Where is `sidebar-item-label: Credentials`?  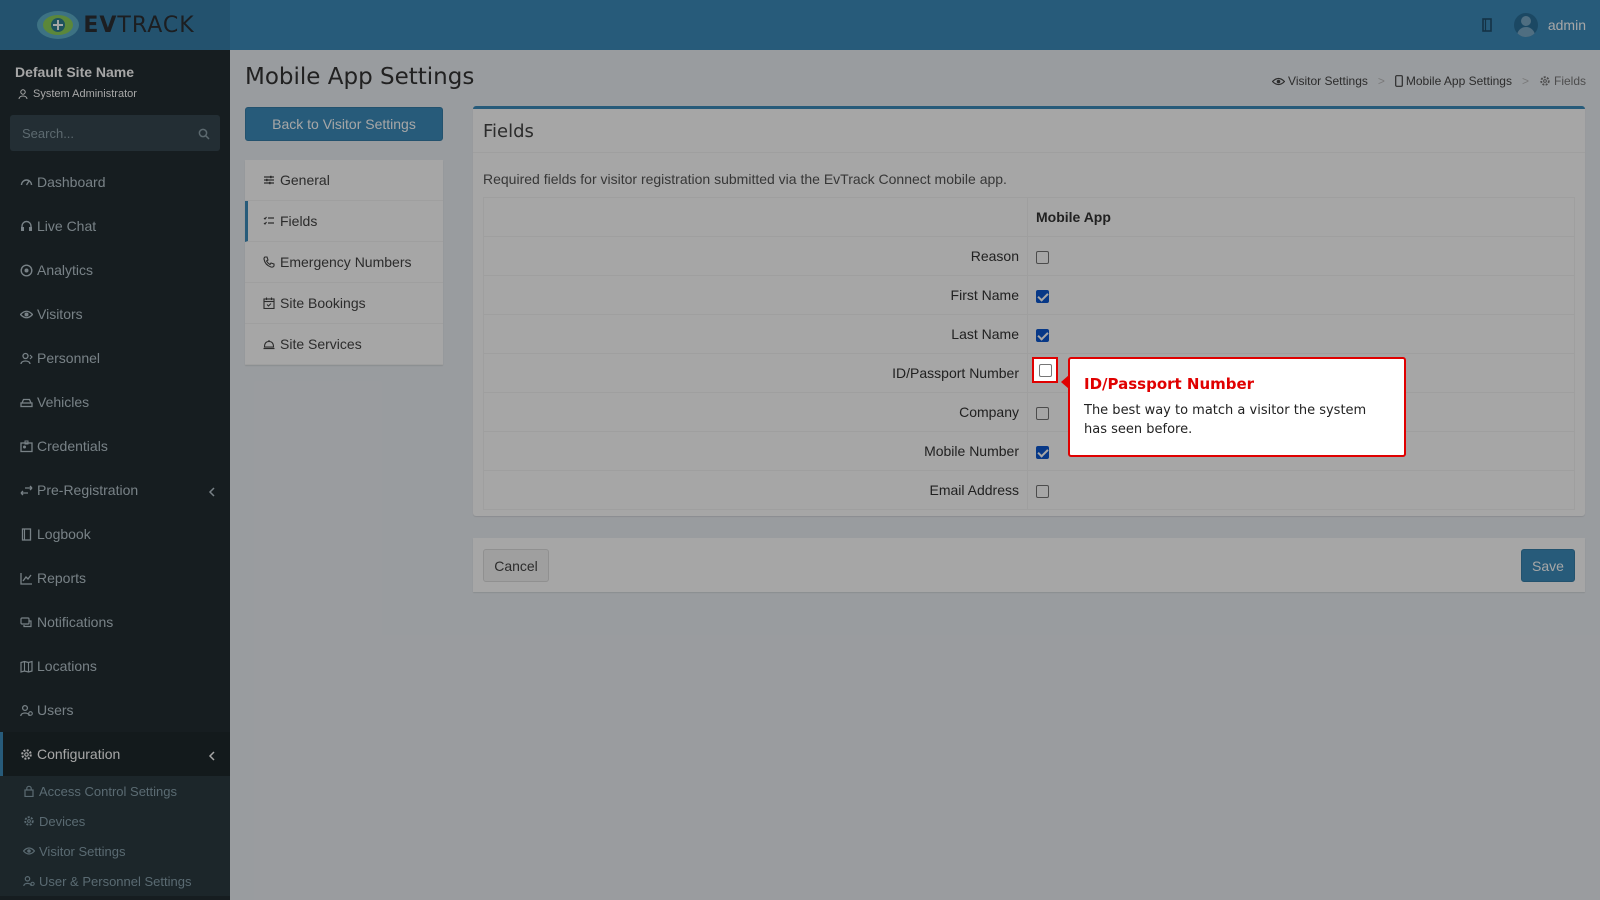 sidebar-item-label: Credentials is located at coordinates (72, 446).